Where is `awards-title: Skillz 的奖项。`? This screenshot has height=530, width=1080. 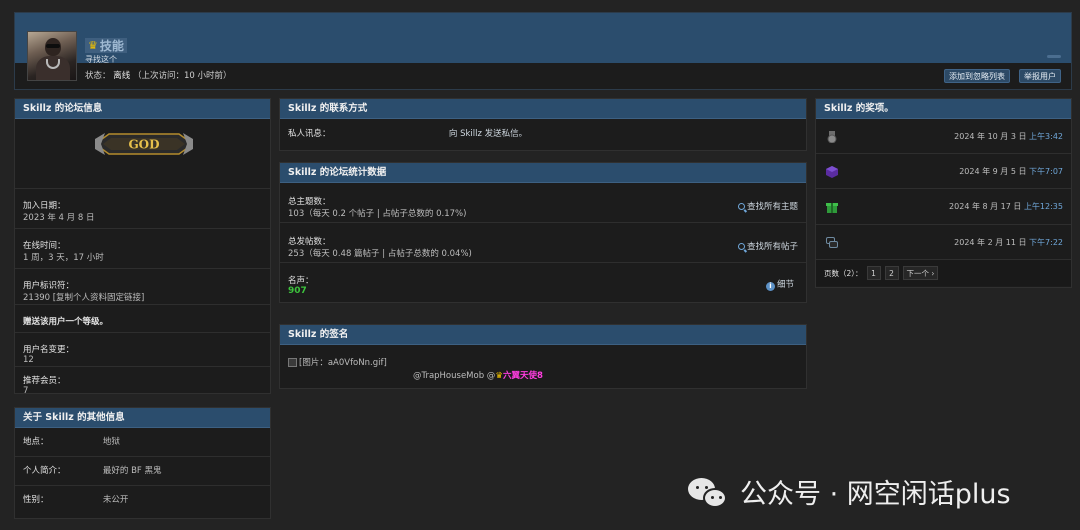
awards-title: Skillz 的奖项。 is located at coordinates (943, 109).